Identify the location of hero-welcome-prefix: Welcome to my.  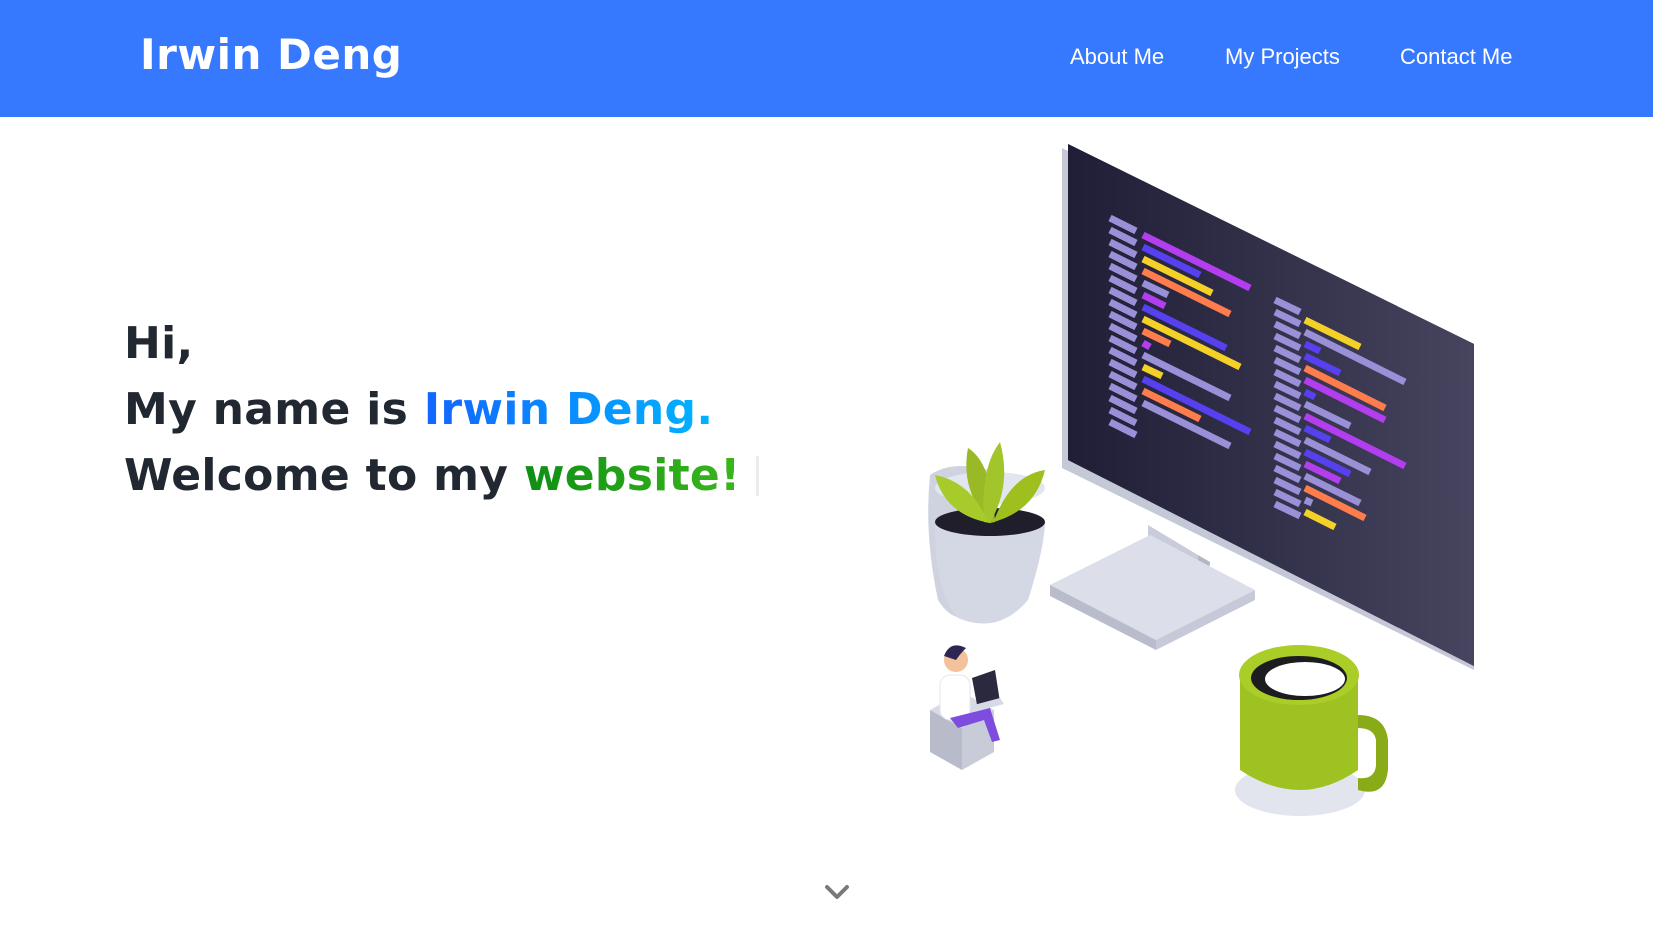
(324, 475).